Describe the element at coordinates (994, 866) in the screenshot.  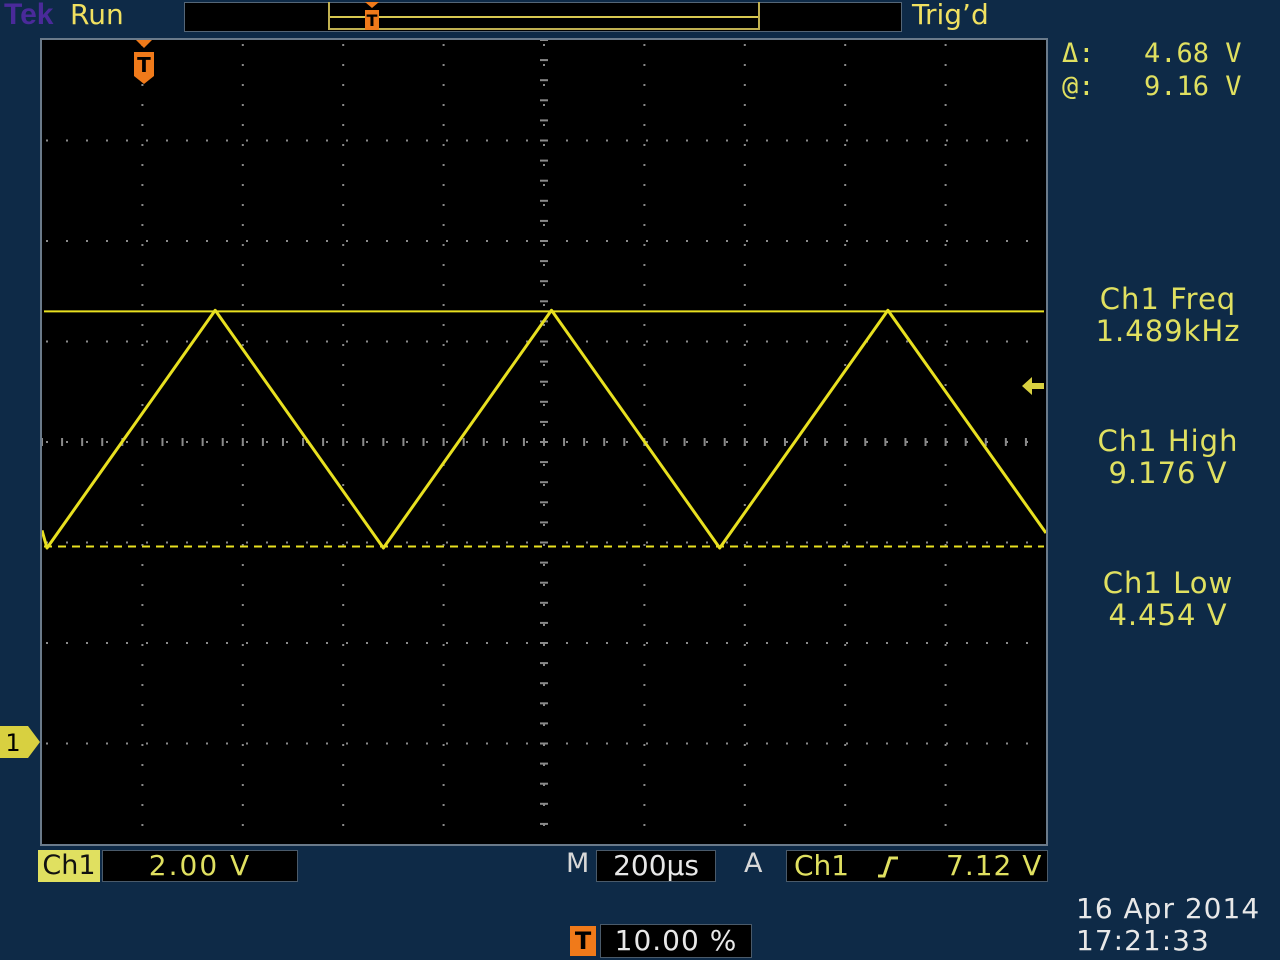
I see `trigger-level: 7.12 V` at that location.